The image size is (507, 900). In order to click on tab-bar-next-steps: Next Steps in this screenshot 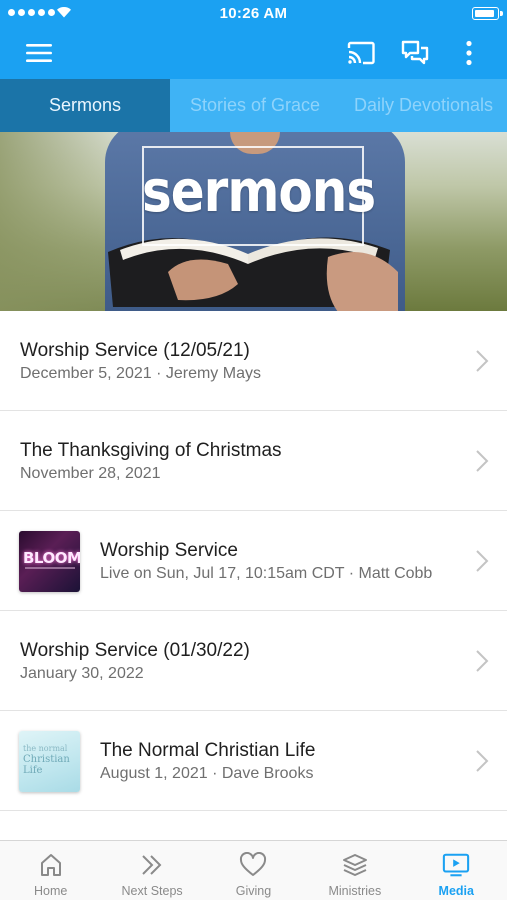, I will do `click(151, 870)`.